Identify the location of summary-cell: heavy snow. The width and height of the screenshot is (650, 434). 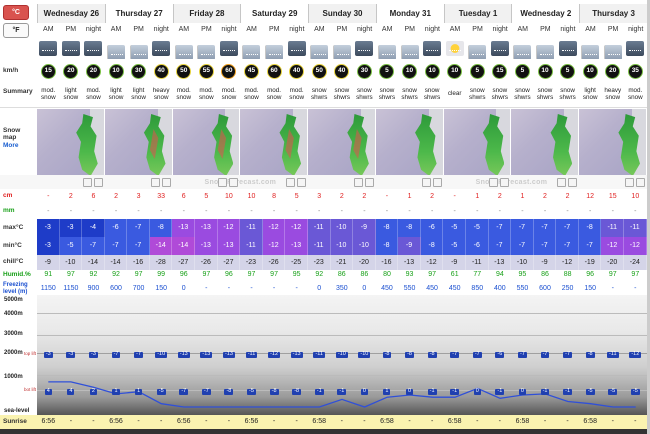
(613, 93).